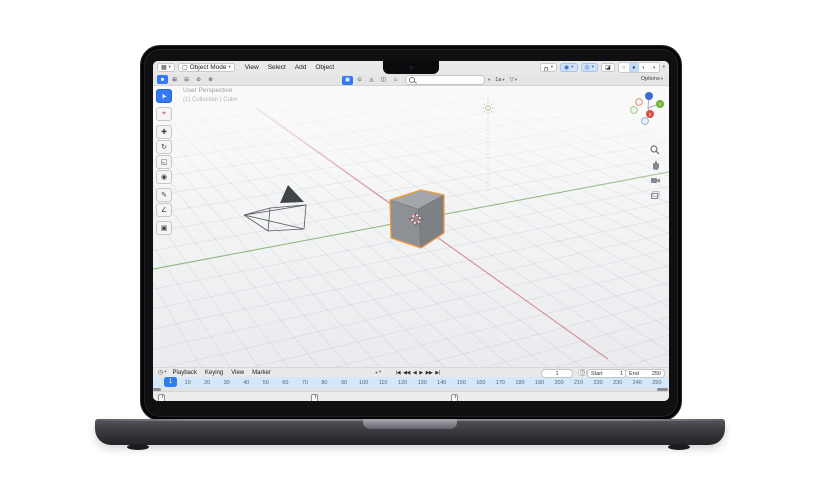  I want to click on camera-object, so click(275, 208).